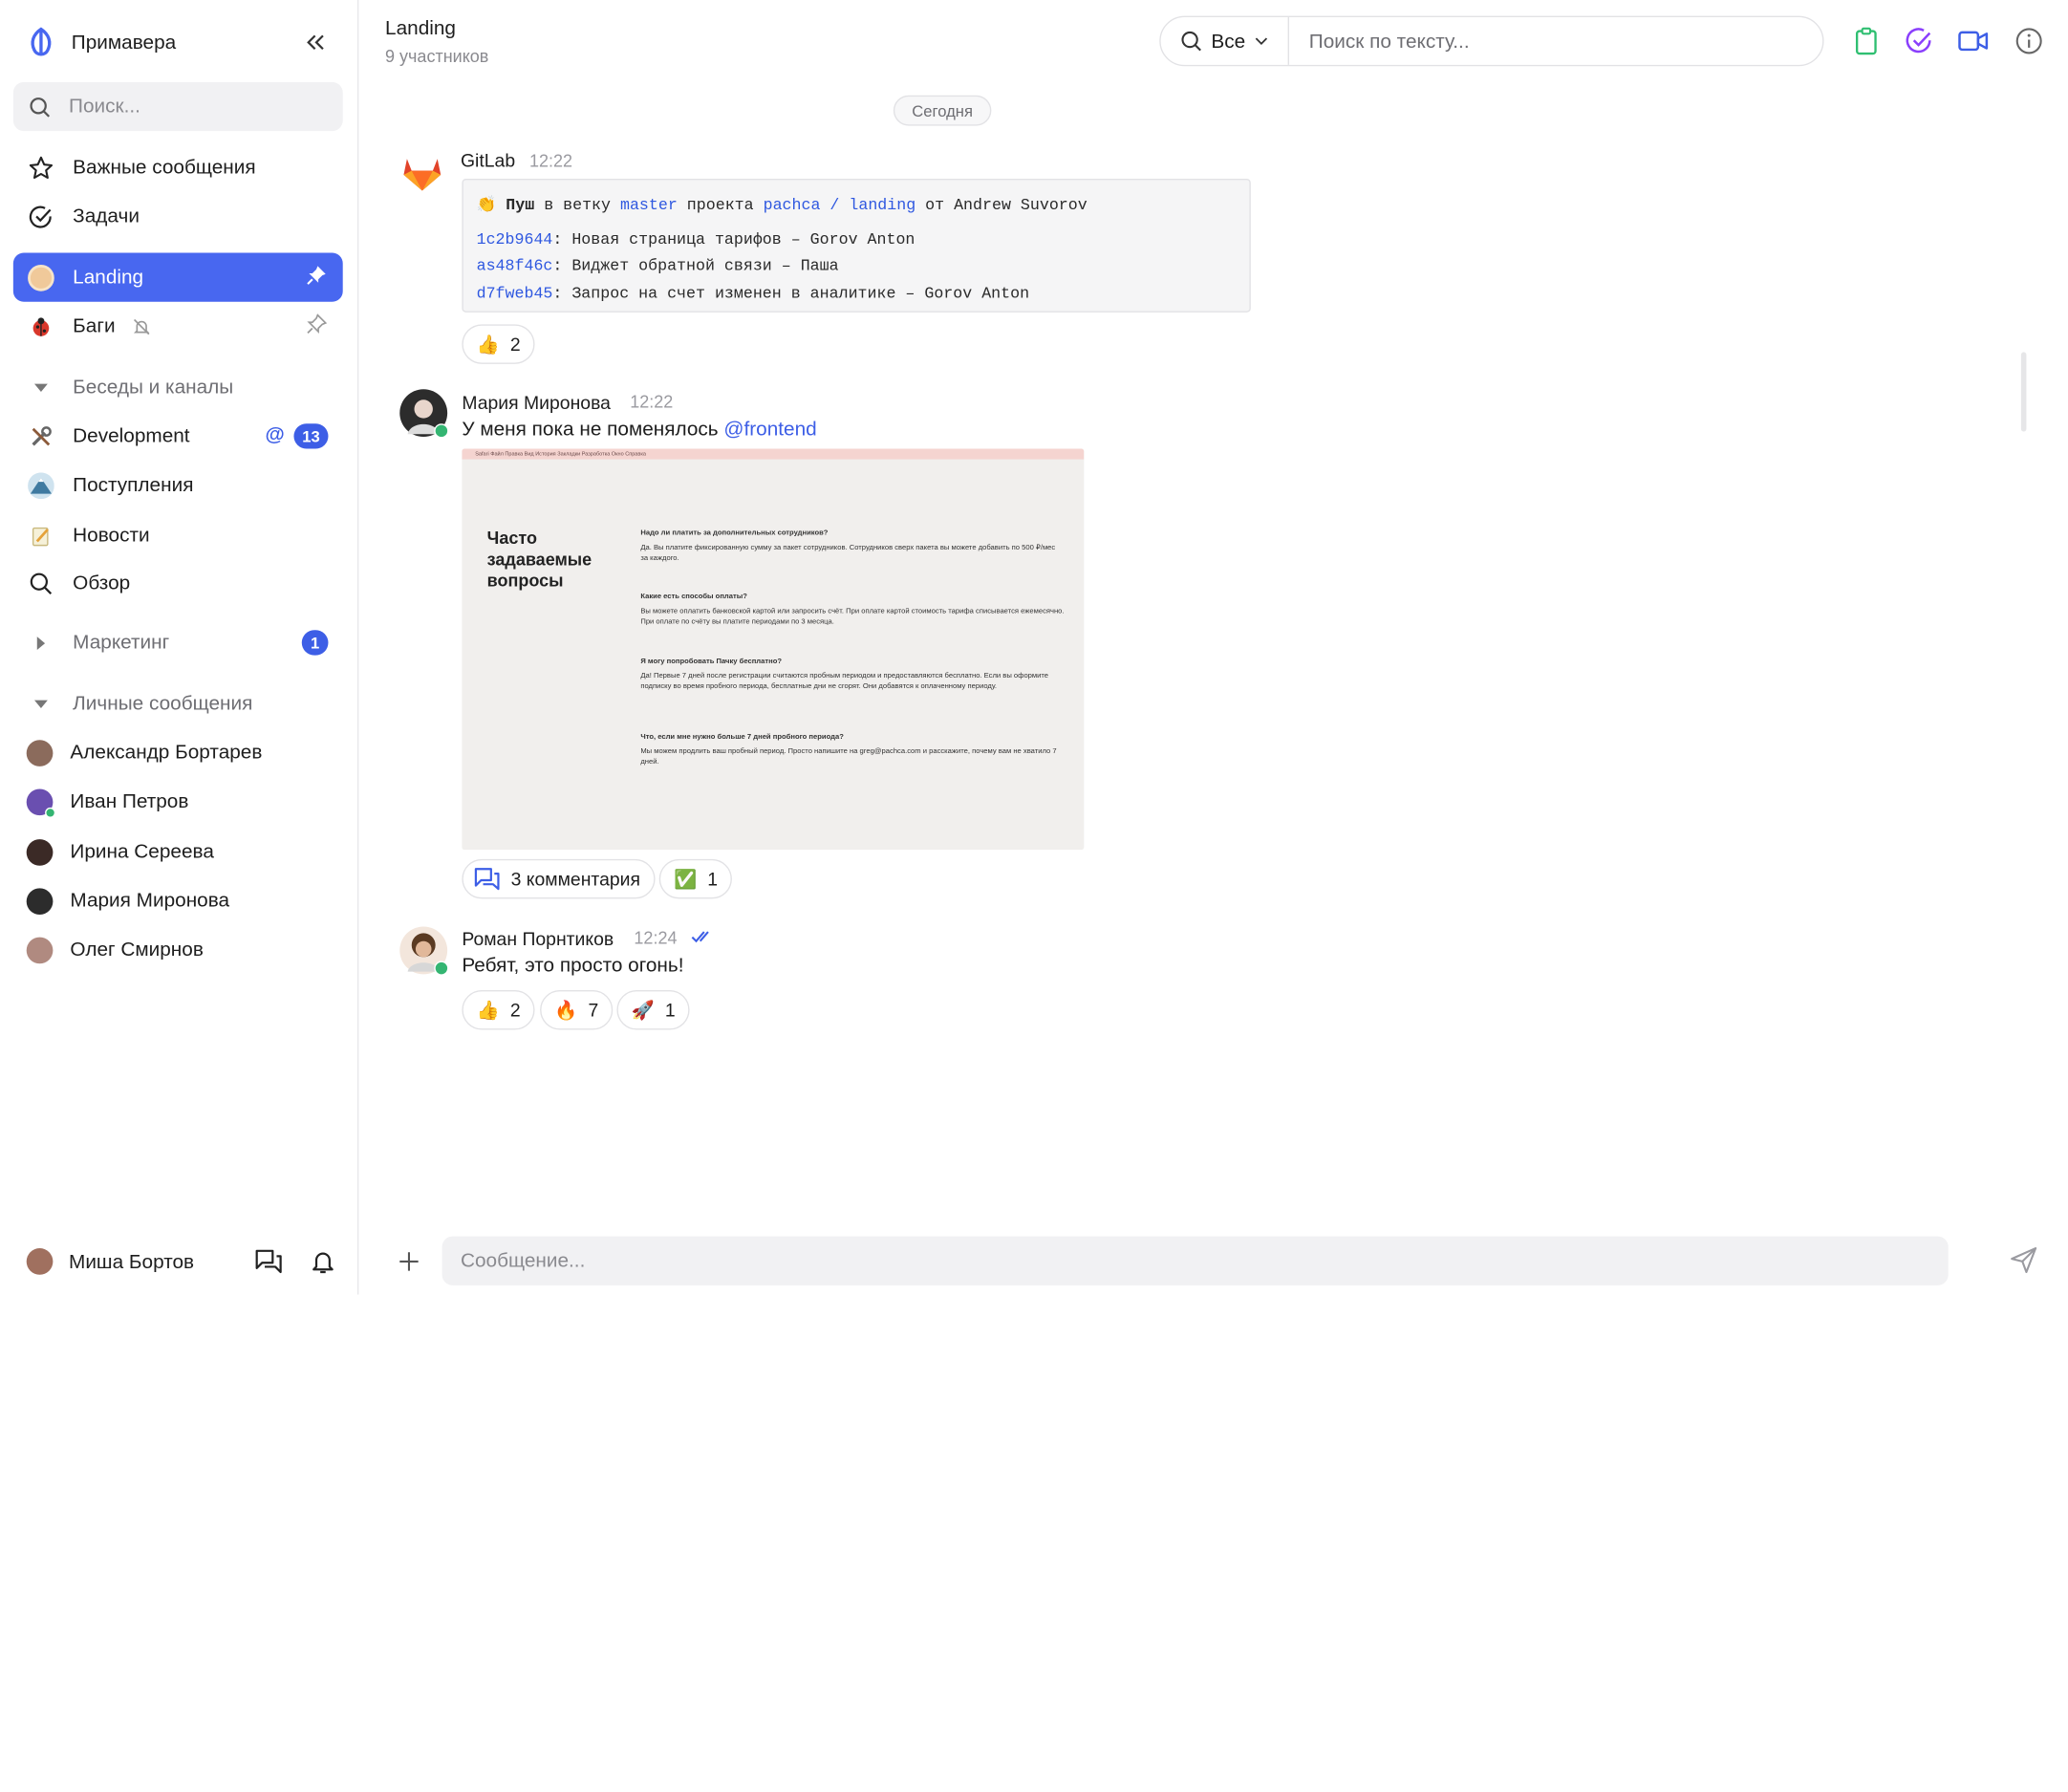 This screenshot has height=1792, width=2068. I want to click on bell-icon, so click(323, 1261).